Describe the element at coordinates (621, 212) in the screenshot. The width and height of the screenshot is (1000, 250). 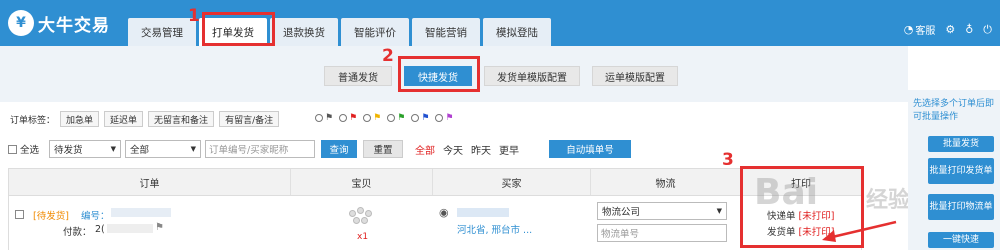
I see `logistics-select-value: 物流公司` at that location.